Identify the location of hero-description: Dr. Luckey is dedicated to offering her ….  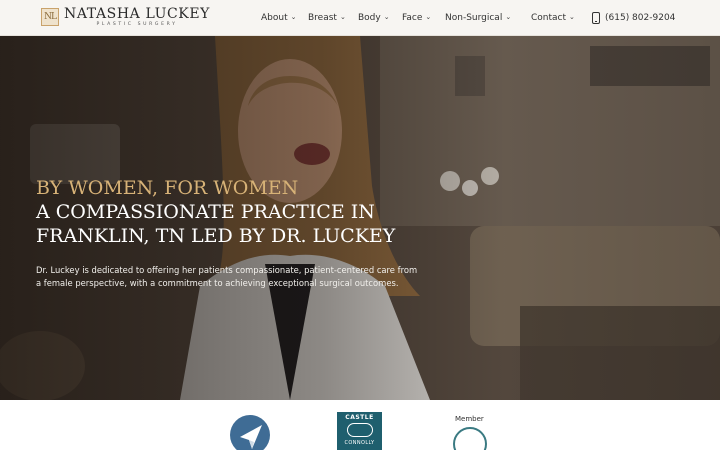
(227, 276).